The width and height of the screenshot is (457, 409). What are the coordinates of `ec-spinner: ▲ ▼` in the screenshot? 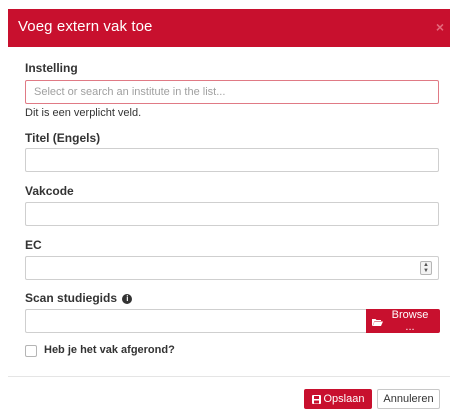 It's located at (426, 268).